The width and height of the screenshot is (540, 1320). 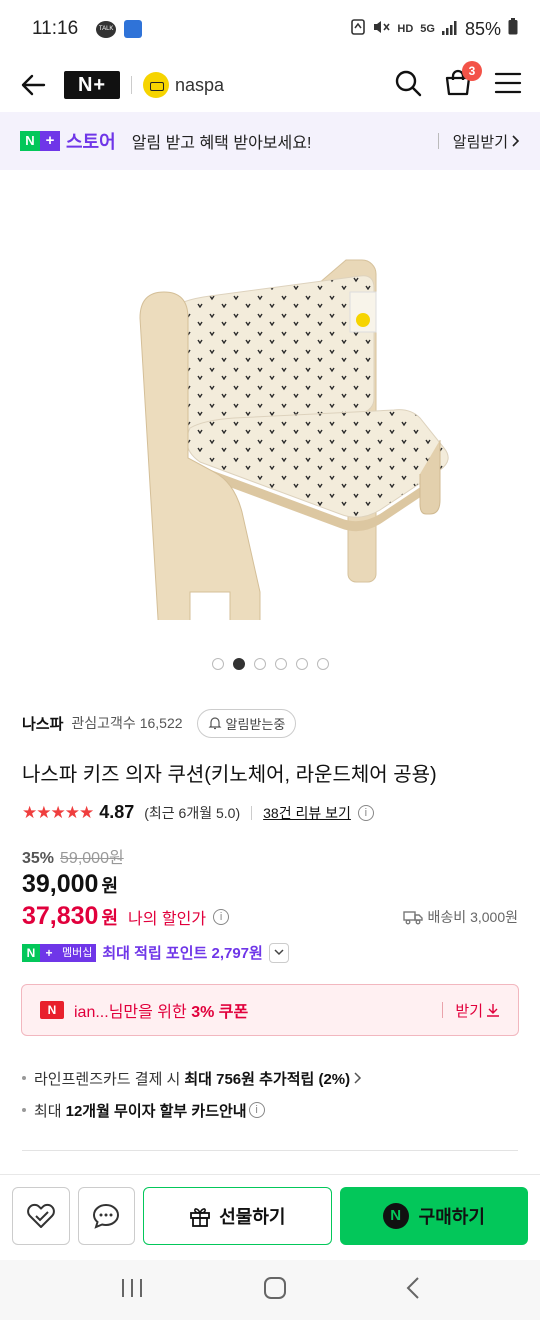 I want to click on bullet, so click(x=24, y=1110).